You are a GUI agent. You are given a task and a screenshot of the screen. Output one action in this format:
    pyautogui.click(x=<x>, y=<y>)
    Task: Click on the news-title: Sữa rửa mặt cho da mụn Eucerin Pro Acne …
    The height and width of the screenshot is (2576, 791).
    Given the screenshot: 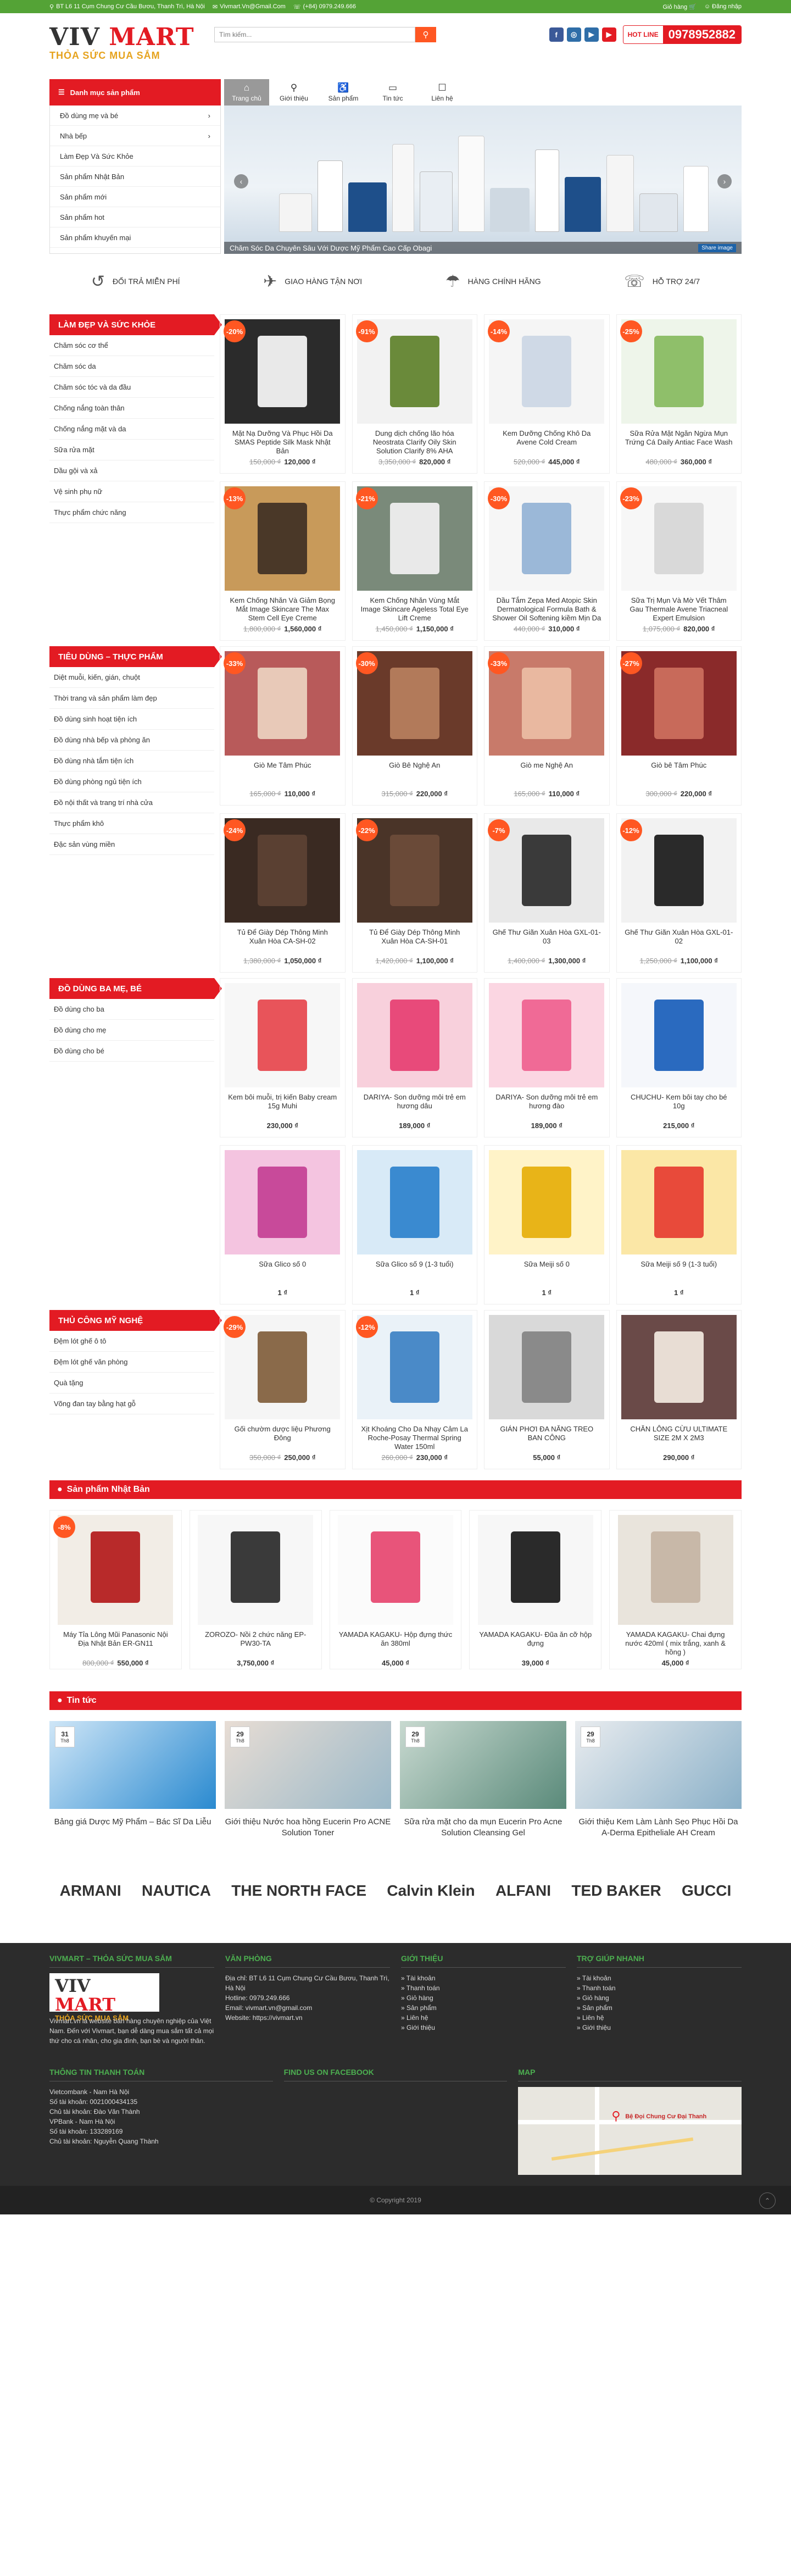 What is the action you would take?
    pyautogui.click(x=483, y=1828)
    